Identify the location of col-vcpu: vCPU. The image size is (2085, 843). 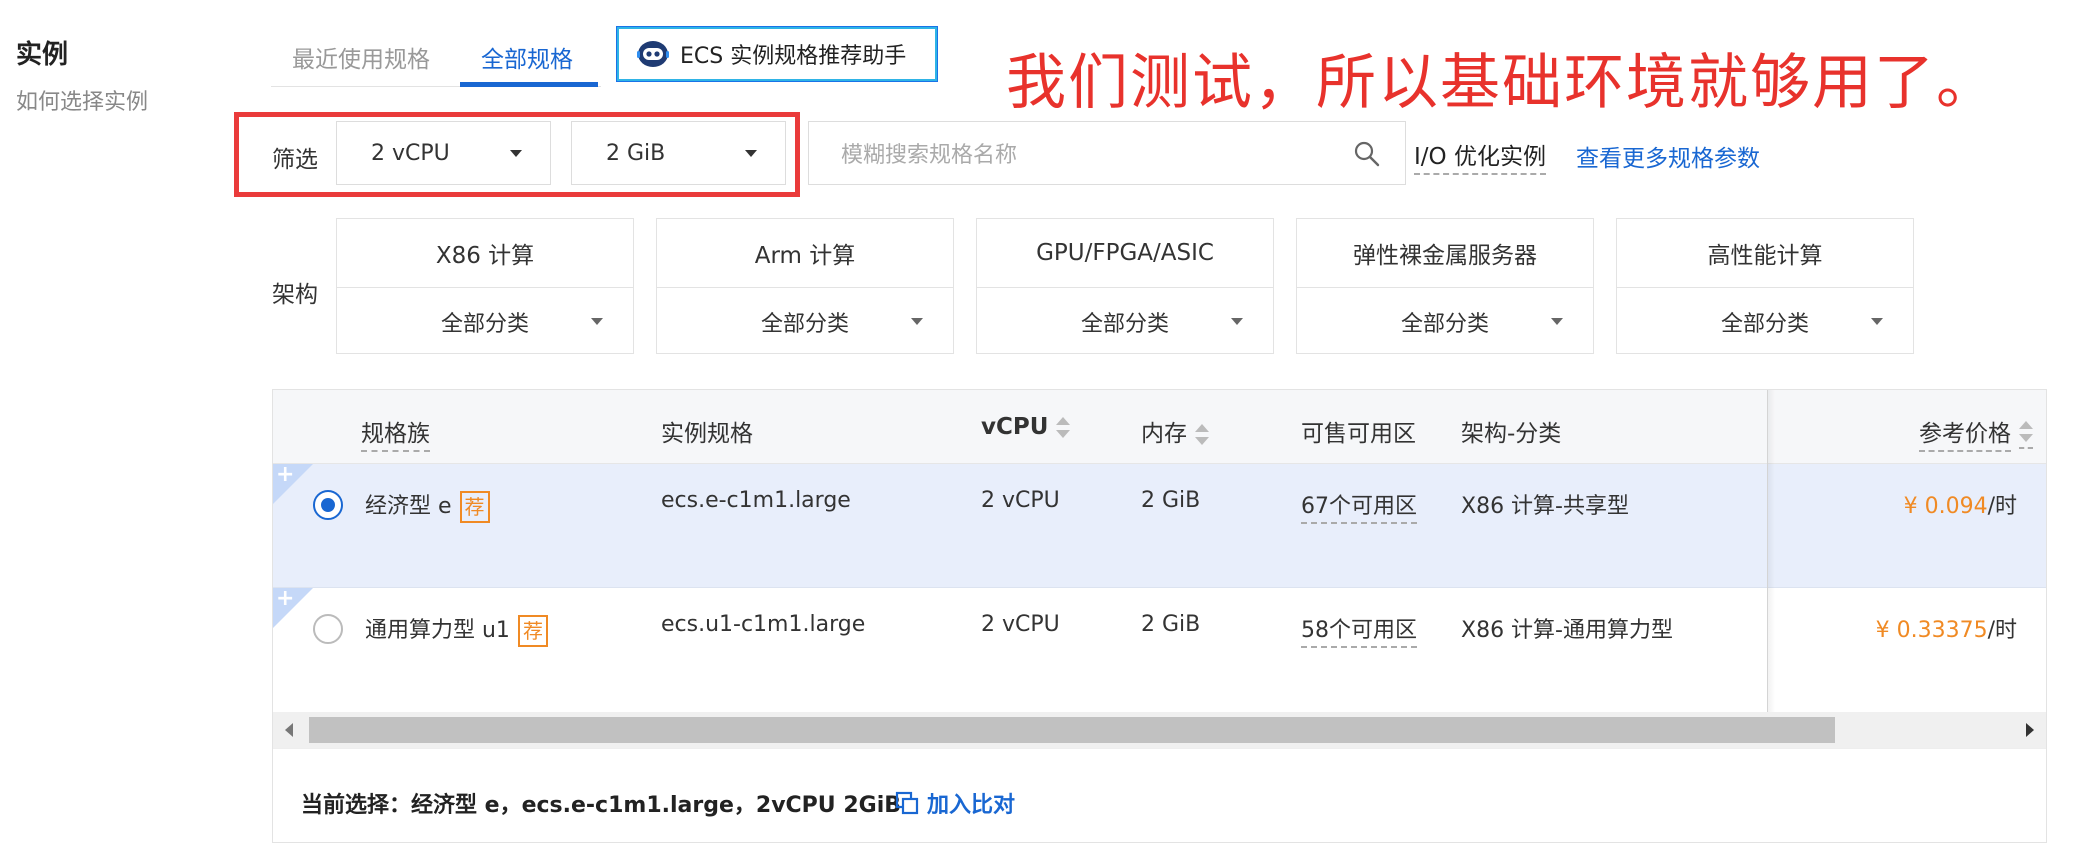
(1026, 427).